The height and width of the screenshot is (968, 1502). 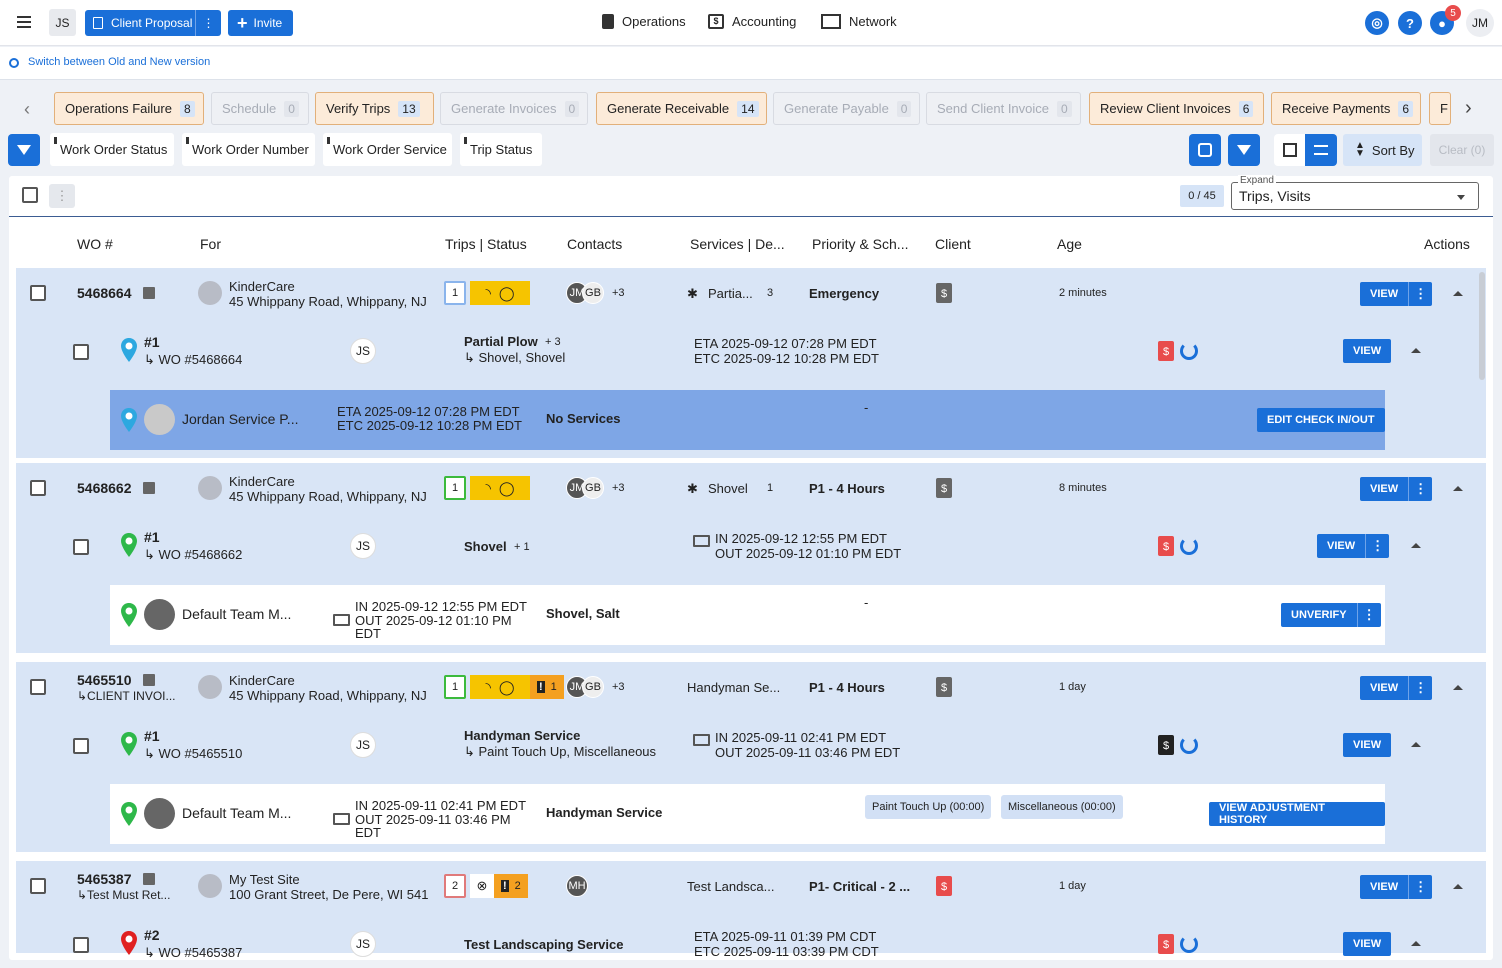 What do you see at coordinates (644, 21) in the screenshot?
I see `nav-operations: Operations` at bounding box center [644, 21].